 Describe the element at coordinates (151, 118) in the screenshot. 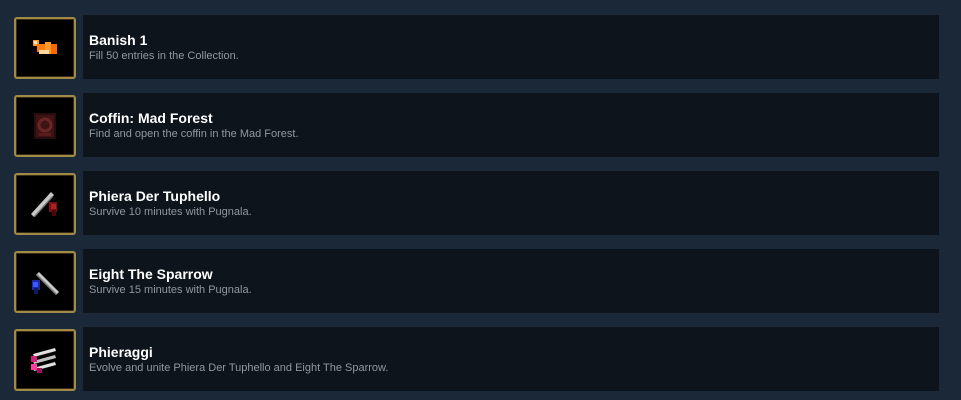

I see `achievement-title: Coffin: Mad Forest` at that location.